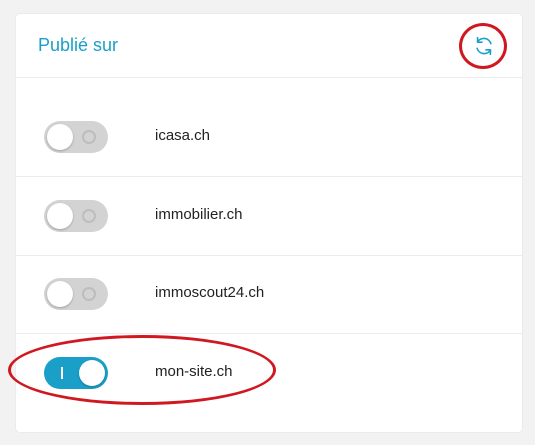 Image resolution: width=535 pixels, height=445 pixels. Describe the element at coordinates (78, 45) in the screenshot. I see `card-title: Publié sur` at that location.